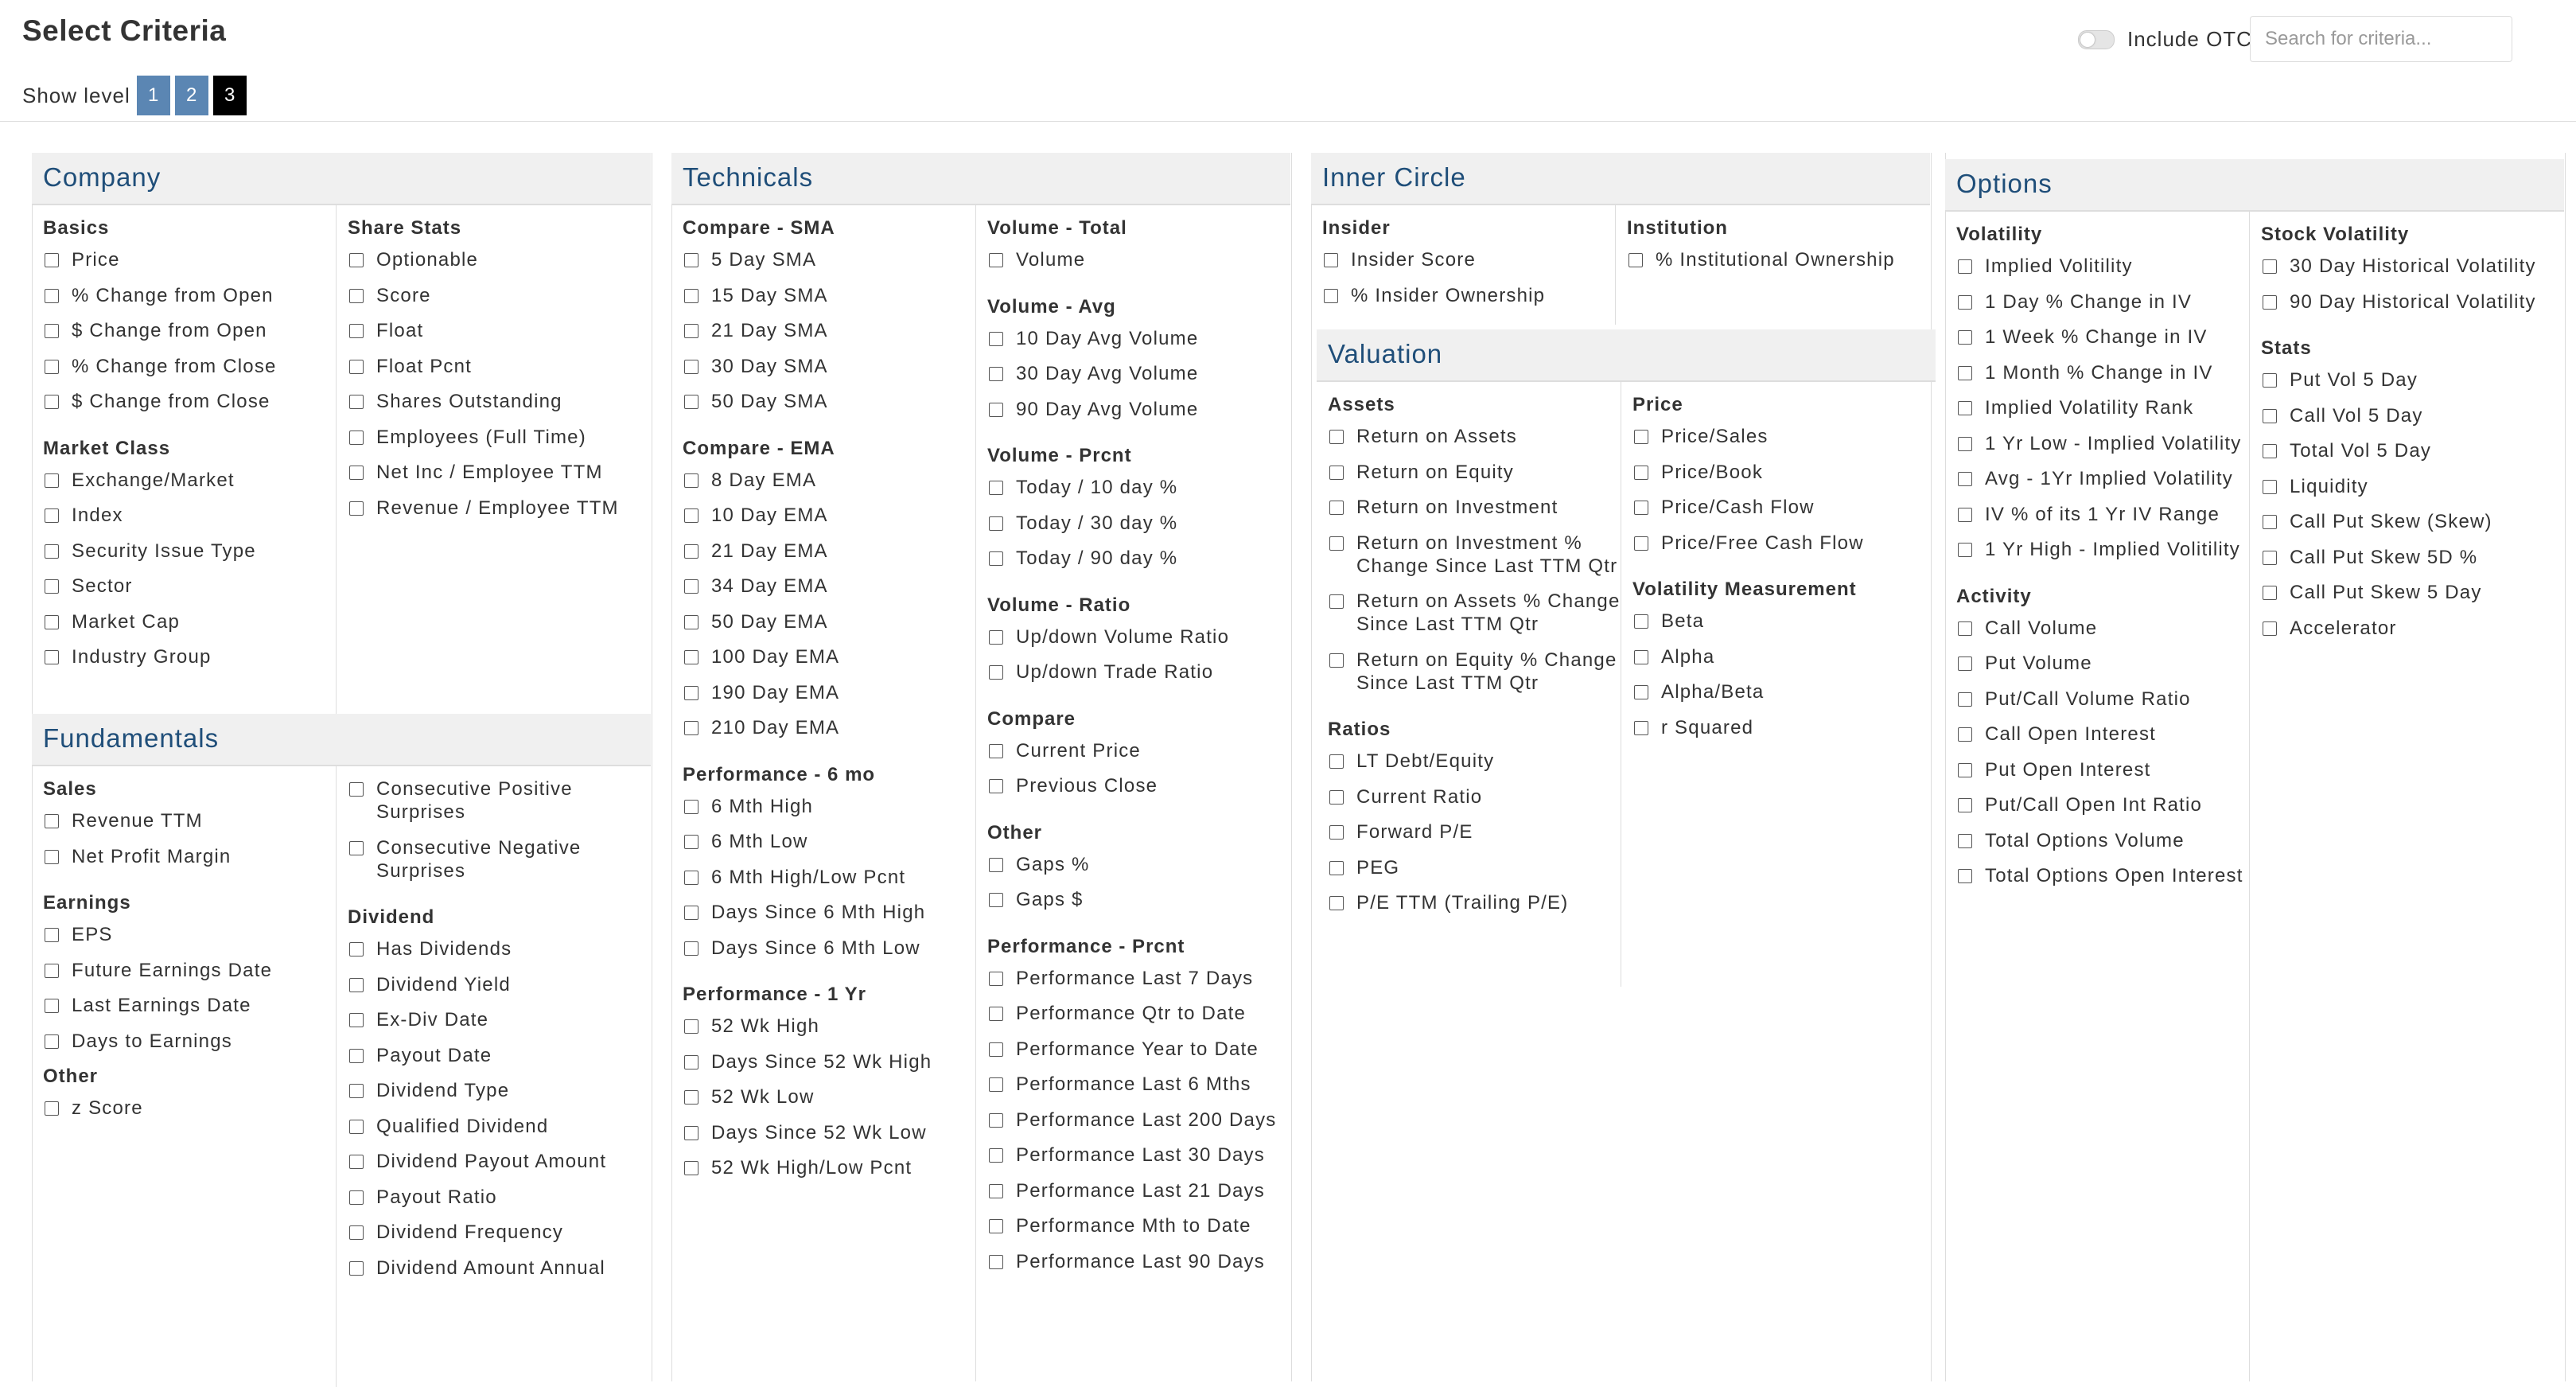 This screenshot has height=1387, width=2576. What do you see at coordinates (2103, 840) in the screenshot?
I see `criteria-total-options-volume: Total Options Volume` at bounding box center [2103, 840].